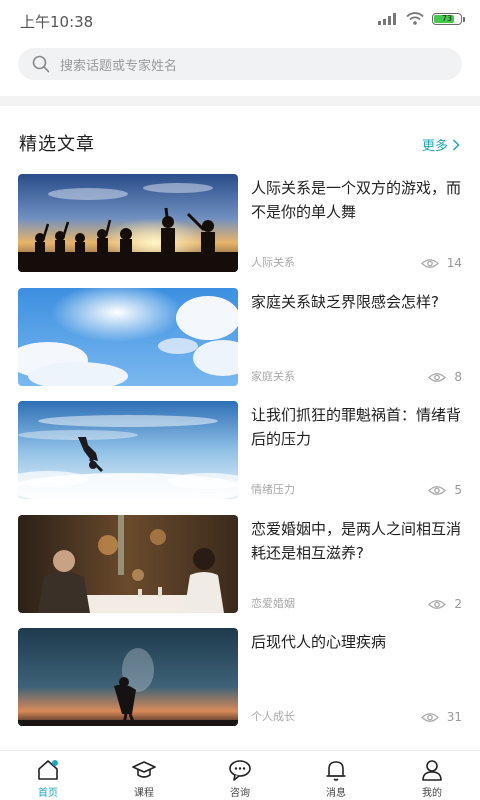  What do you see at coordinates (240, 101) in the screenshot?
I see `section-divider` at bounding box center [240, 101].